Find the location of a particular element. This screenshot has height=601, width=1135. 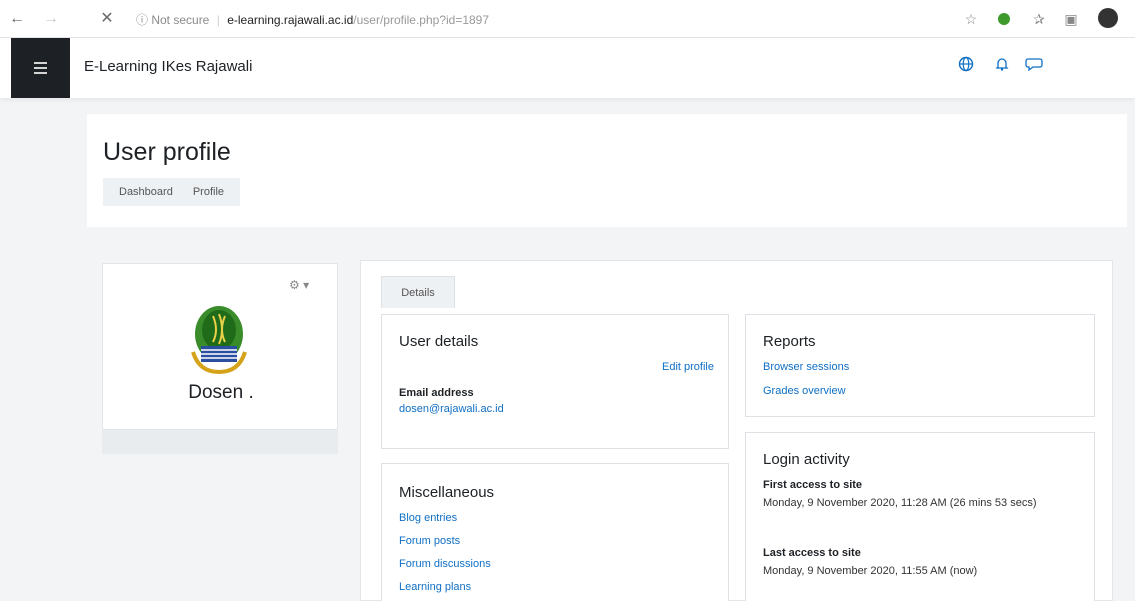

edit-profile-link: Edit profile is located at coordinates (688, 367).